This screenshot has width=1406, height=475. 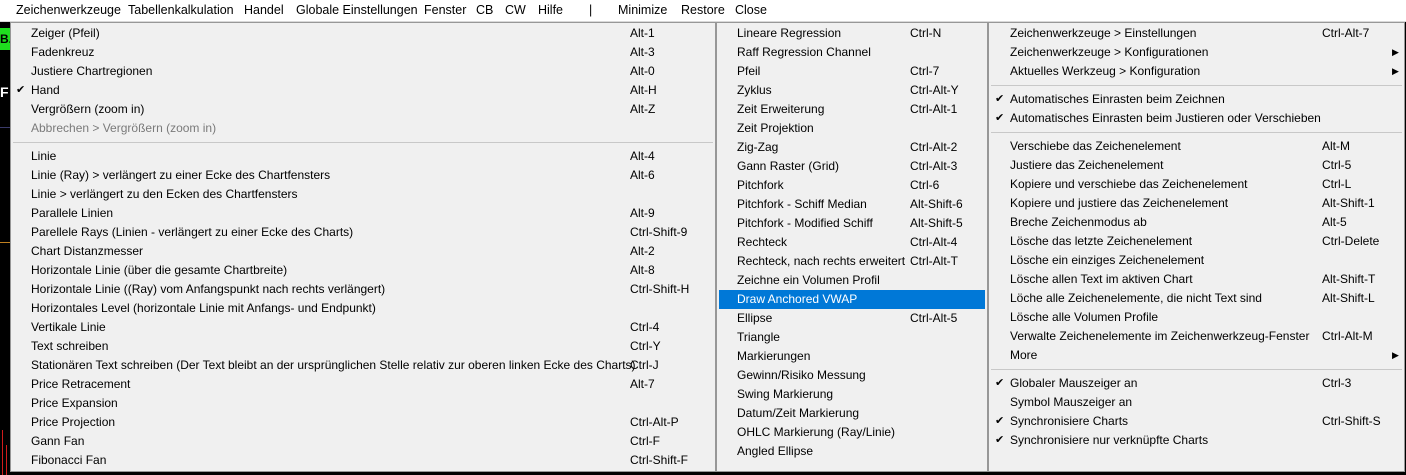 What do you see at coordinates (1196, 355) in the screenshot?
I see `menu-item-more: More ▶` at bounding box center [1196, 355].